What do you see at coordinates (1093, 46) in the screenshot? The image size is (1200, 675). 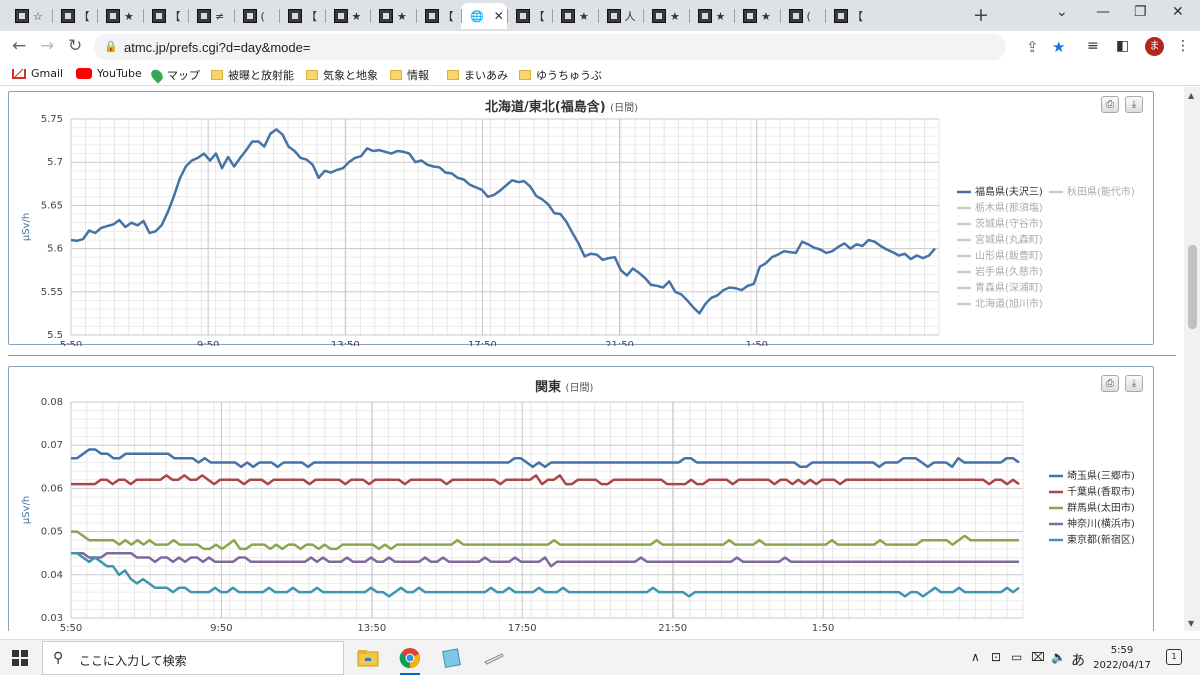 I see `reading-list-icon: ≡` at bounding box center [1093, 46].